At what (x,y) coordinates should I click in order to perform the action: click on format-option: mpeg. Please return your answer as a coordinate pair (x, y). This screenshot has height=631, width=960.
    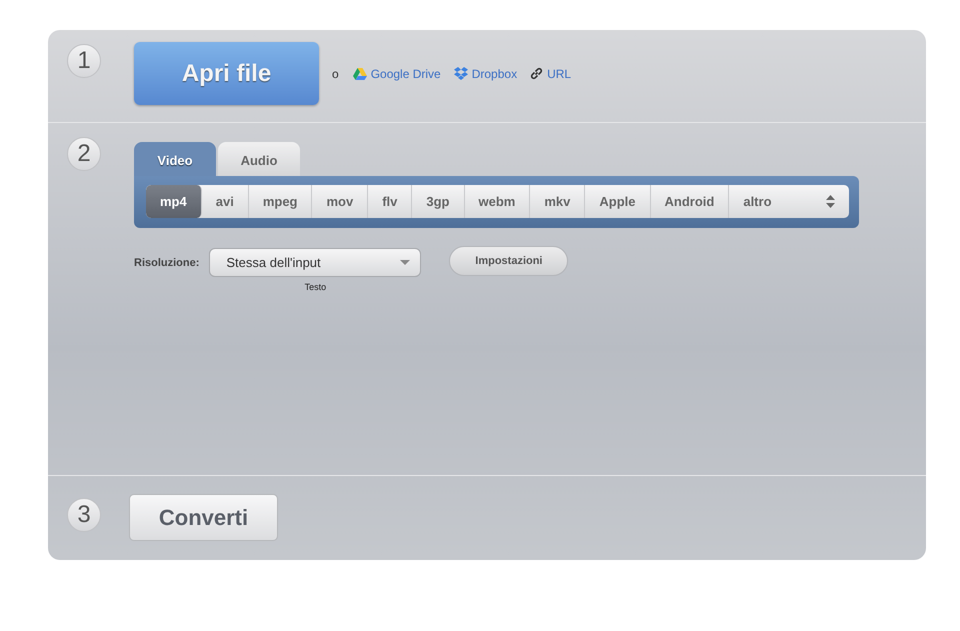
    Looking at the image, I should click on (280, 201).